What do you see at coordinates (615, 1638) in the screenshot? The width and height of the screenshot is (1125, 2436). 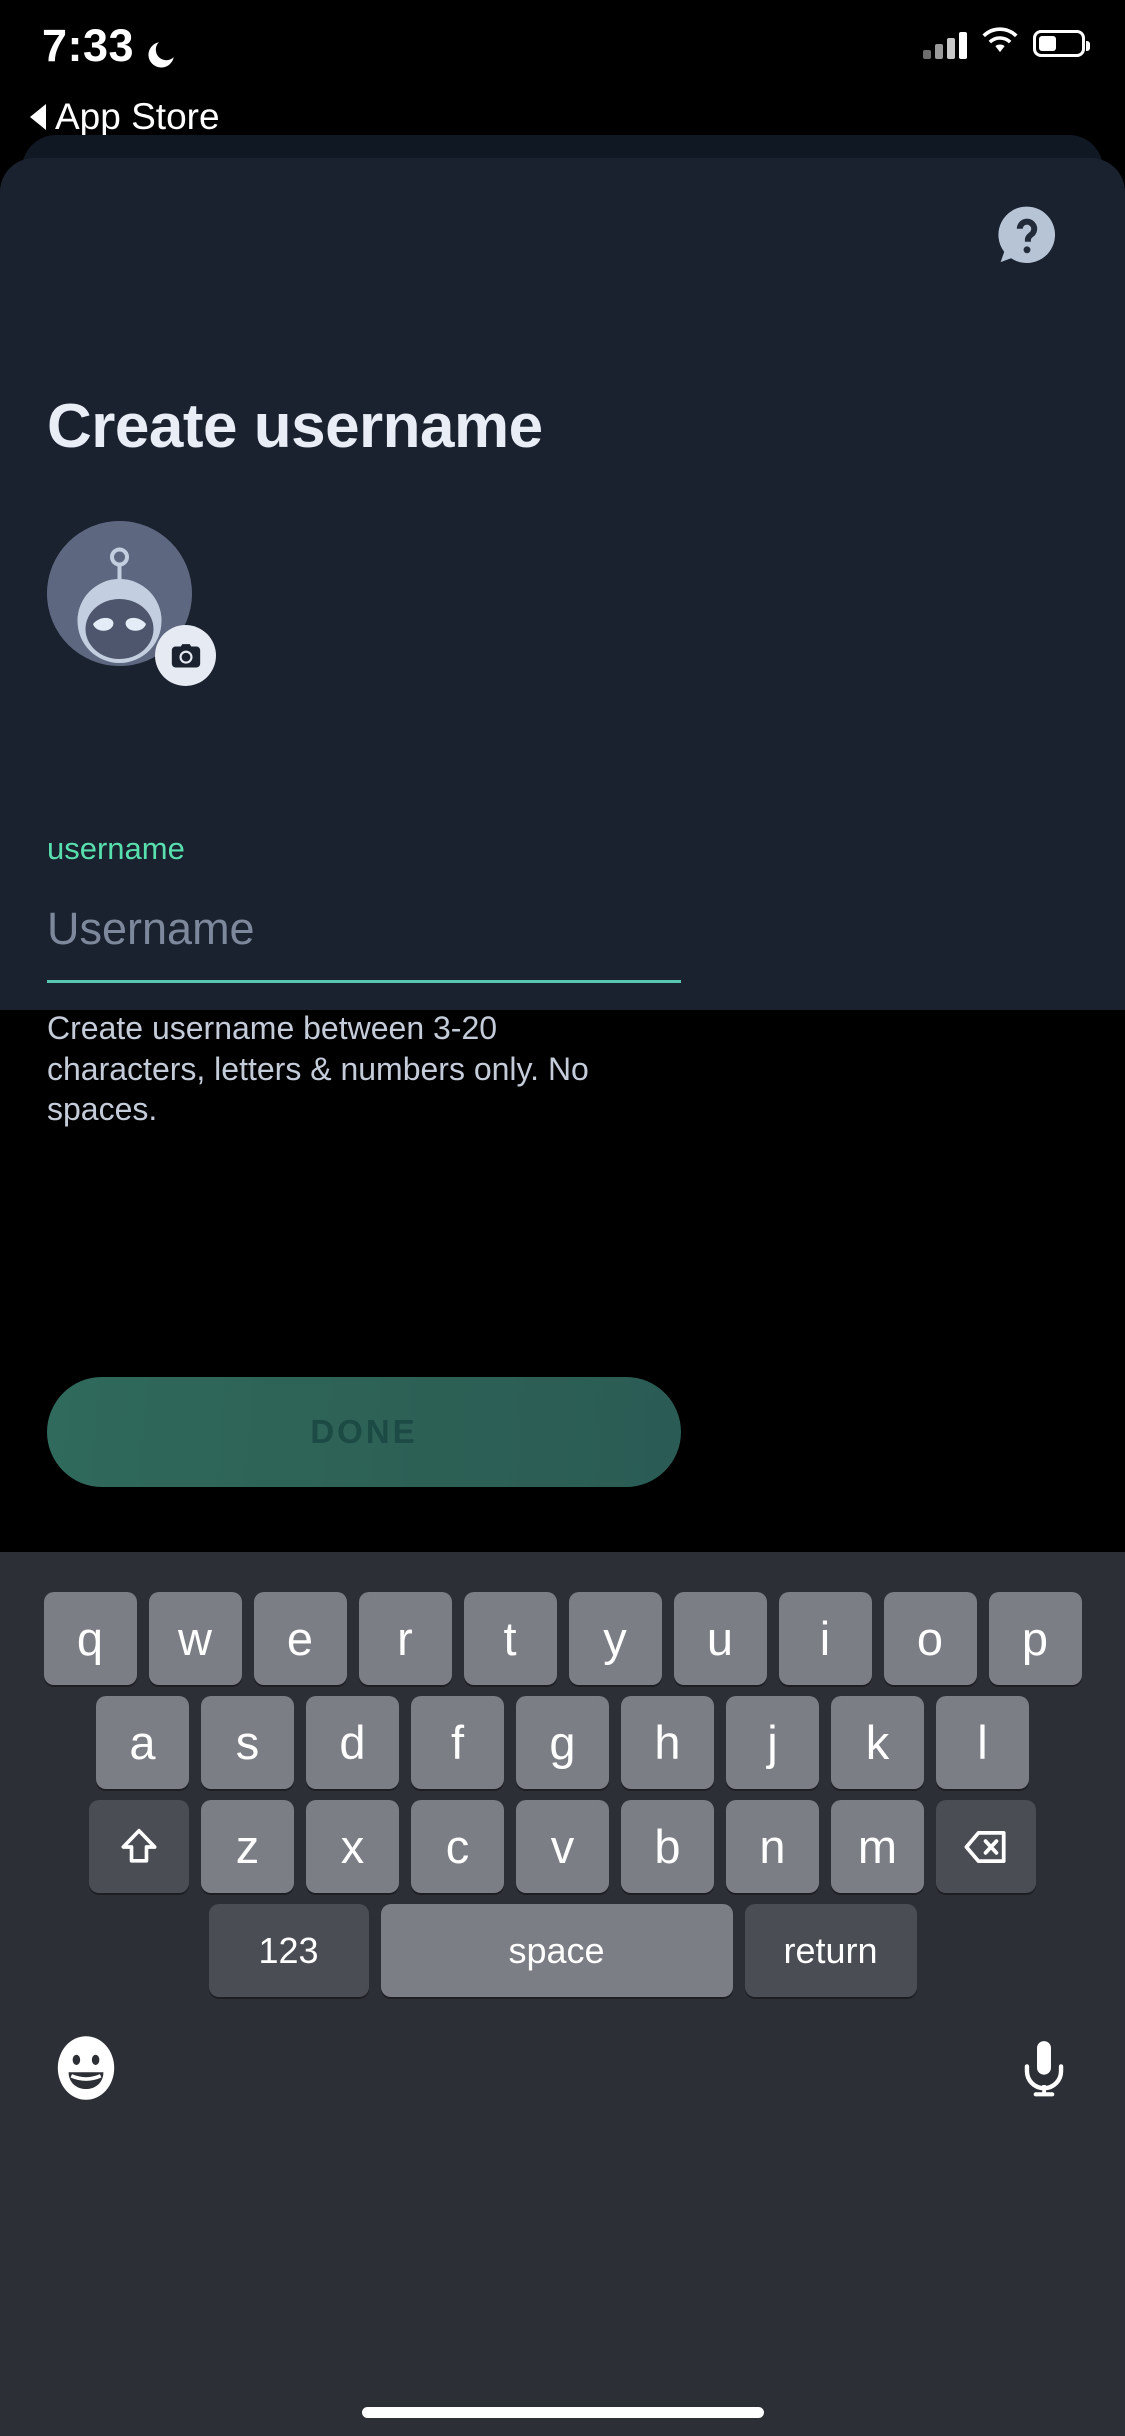 I see `key-y: y` at bounding box center [615, 1638].